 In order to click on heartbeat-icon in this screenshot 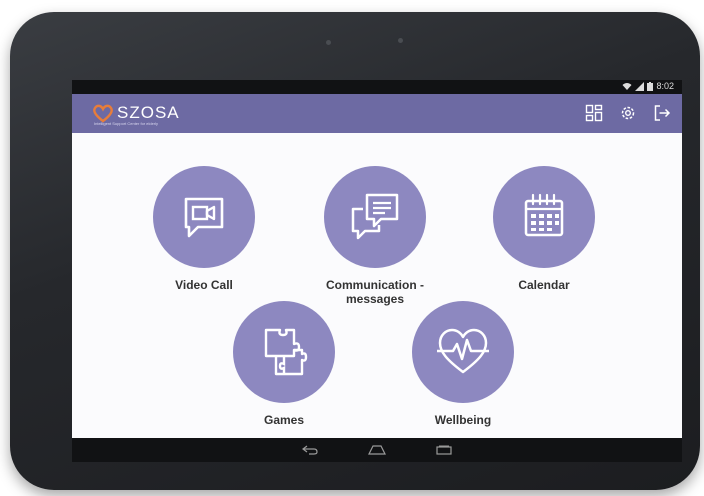, I will do `click(463, 351)`.